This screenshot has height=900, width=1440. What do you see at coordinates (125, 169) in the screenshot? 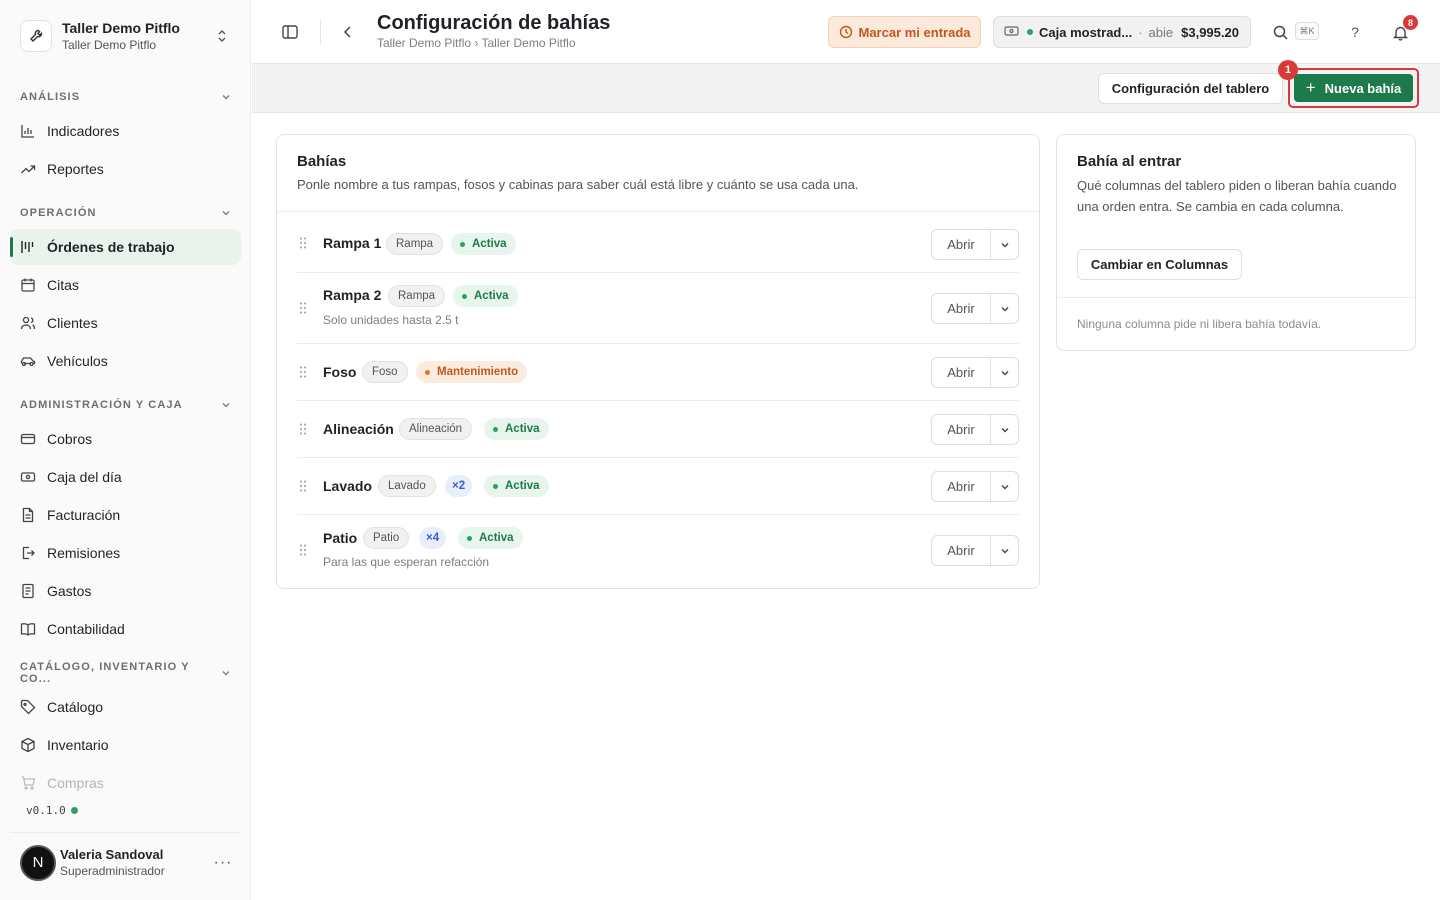
I see `sidebar-item-reportes: Reportes` at bounding box center [125, 169].